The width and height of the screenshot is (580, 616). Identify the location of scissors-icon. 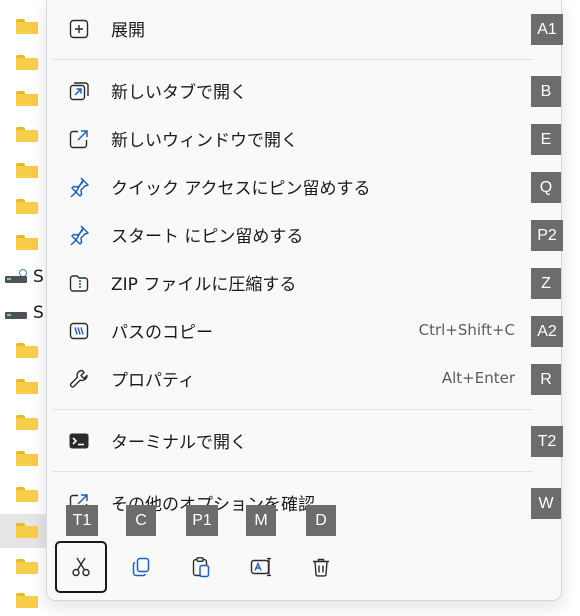
(81, 567).